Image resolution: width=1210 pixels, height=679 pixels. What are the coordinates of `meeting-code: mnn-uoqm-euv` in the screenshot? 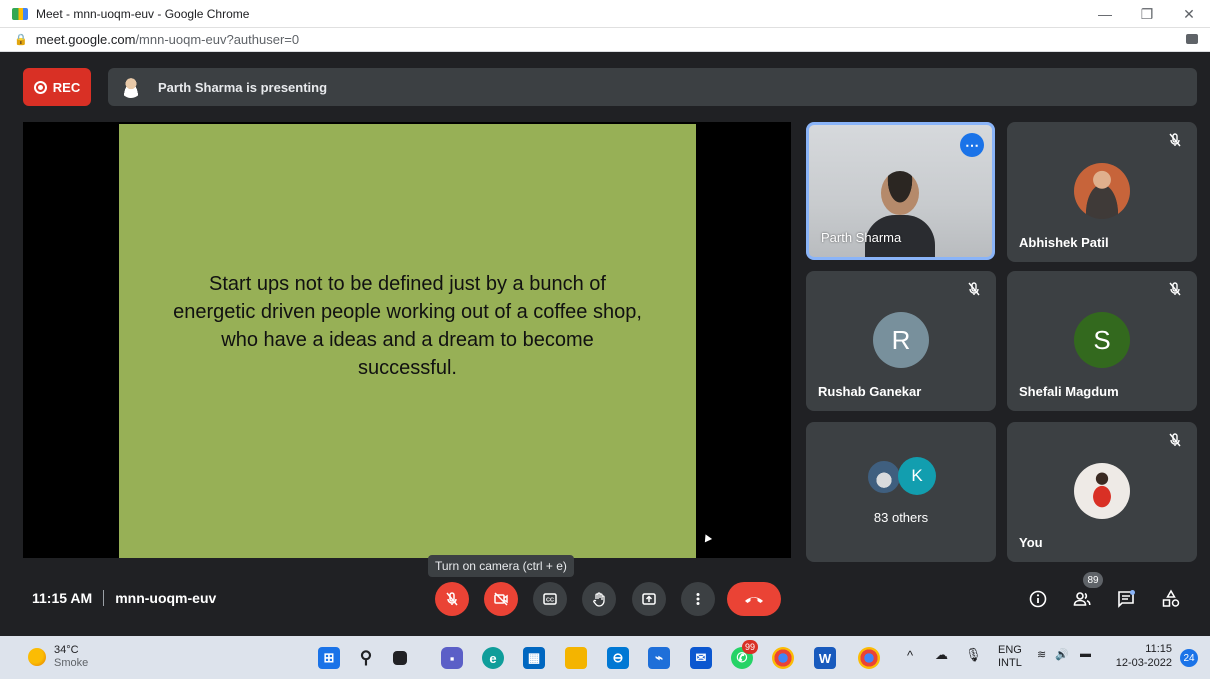 It's located at (166, 598).